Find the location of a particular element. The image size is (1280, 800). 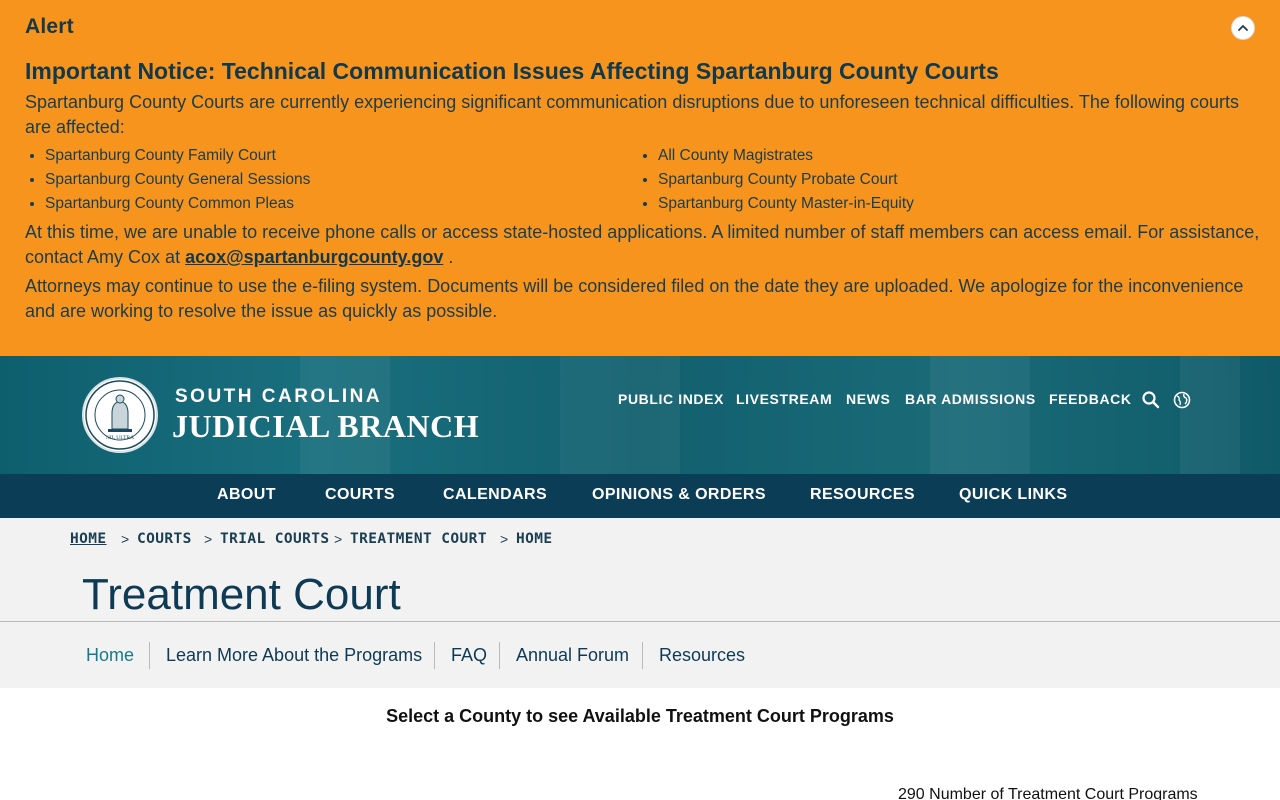

breadcrumb-home: HOME is located at coordinates (88, 539).